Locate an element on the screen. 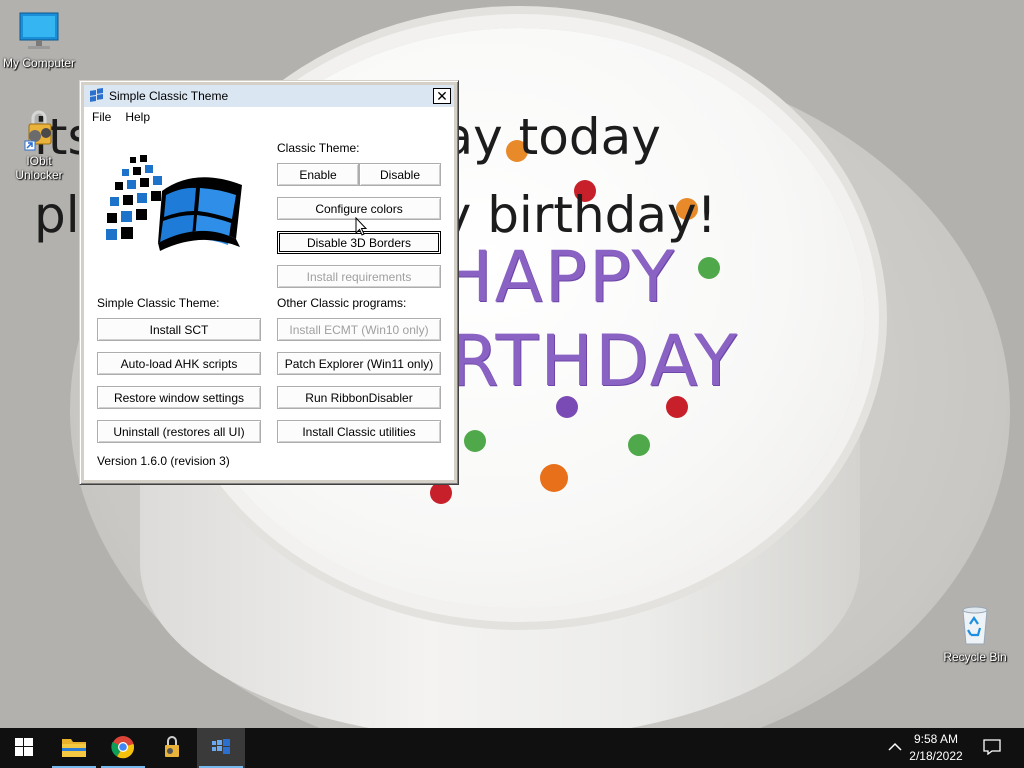 This screenshot has width=1024, height=768. notification-icon is located at coordinates (992, 748).